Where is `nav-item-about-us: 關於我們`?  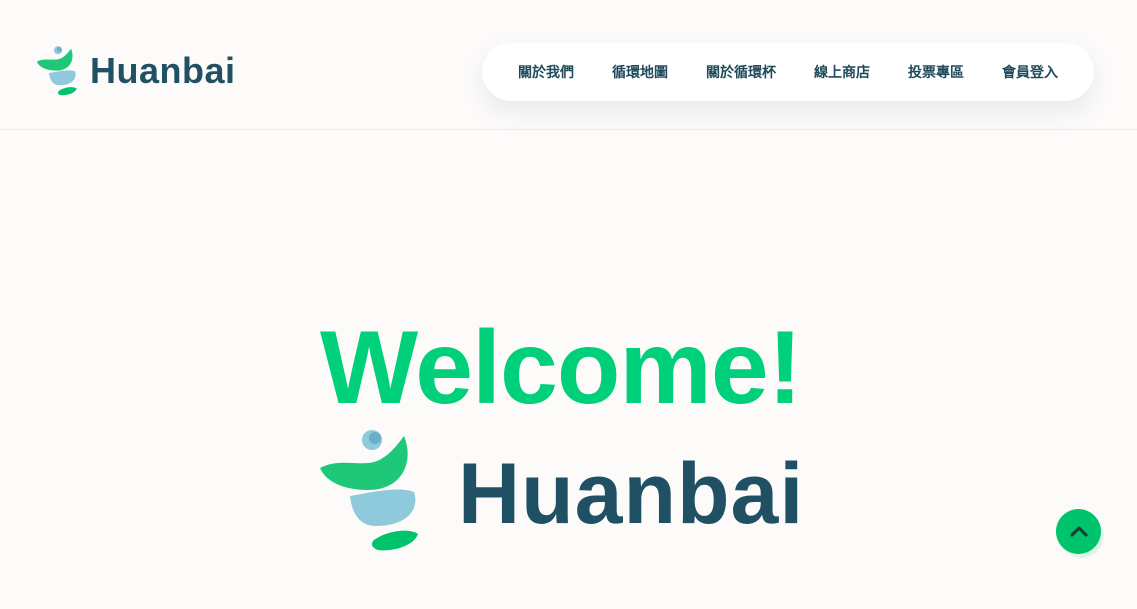
nav-item-about-us: 關於我們 is located at coordinates (546, 72).